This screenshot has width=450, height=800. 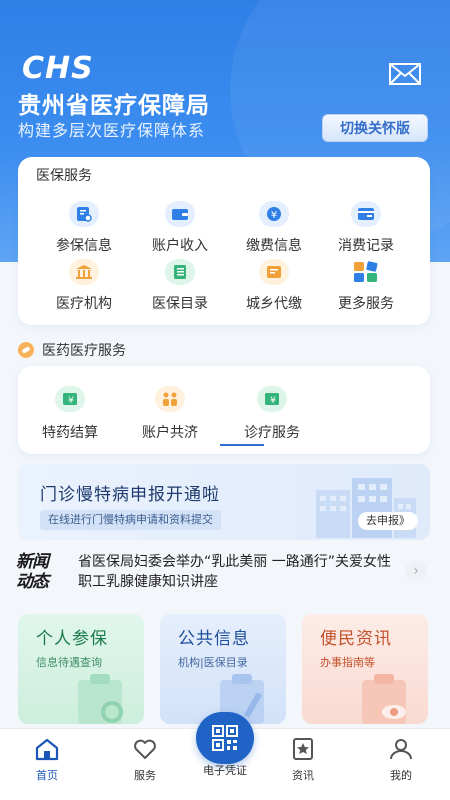 What do you see at coordinates (84, 351) in the screenshot?
I see `medical-services-title: 医药医疗服务` at bounding box center [84, 351].